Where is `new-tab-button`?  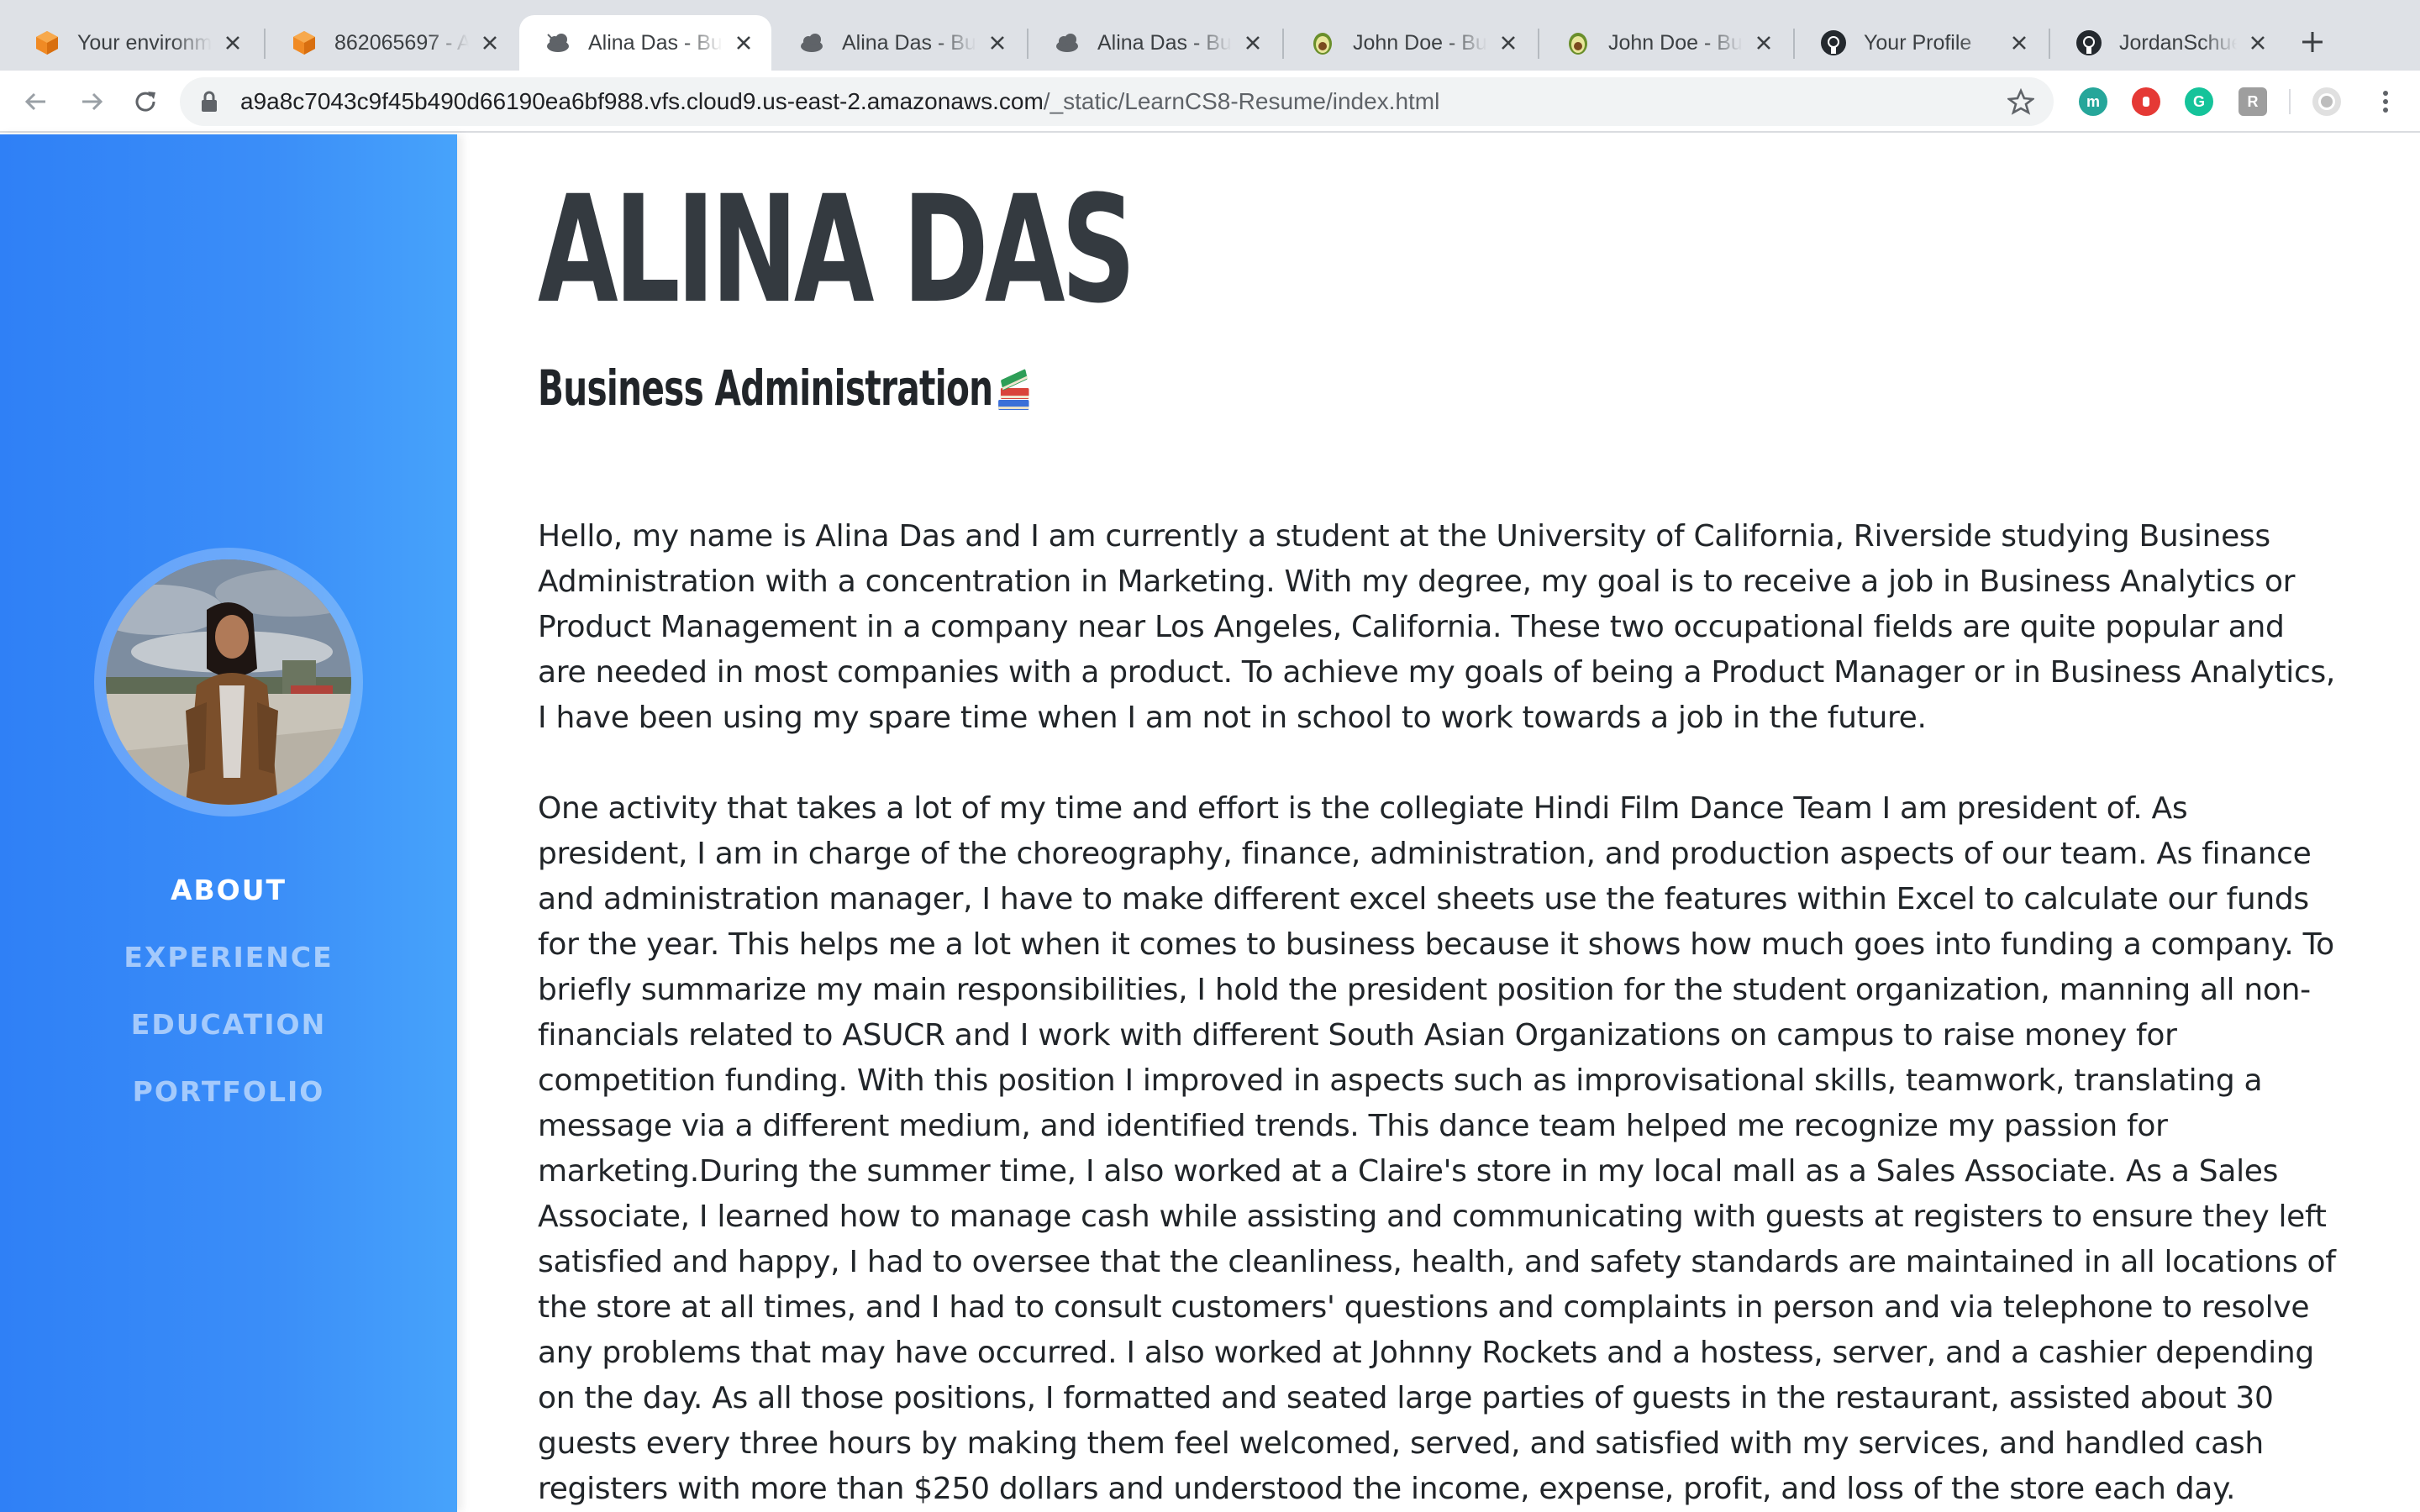 new-tab-button is located at coordinates (2312, 42).